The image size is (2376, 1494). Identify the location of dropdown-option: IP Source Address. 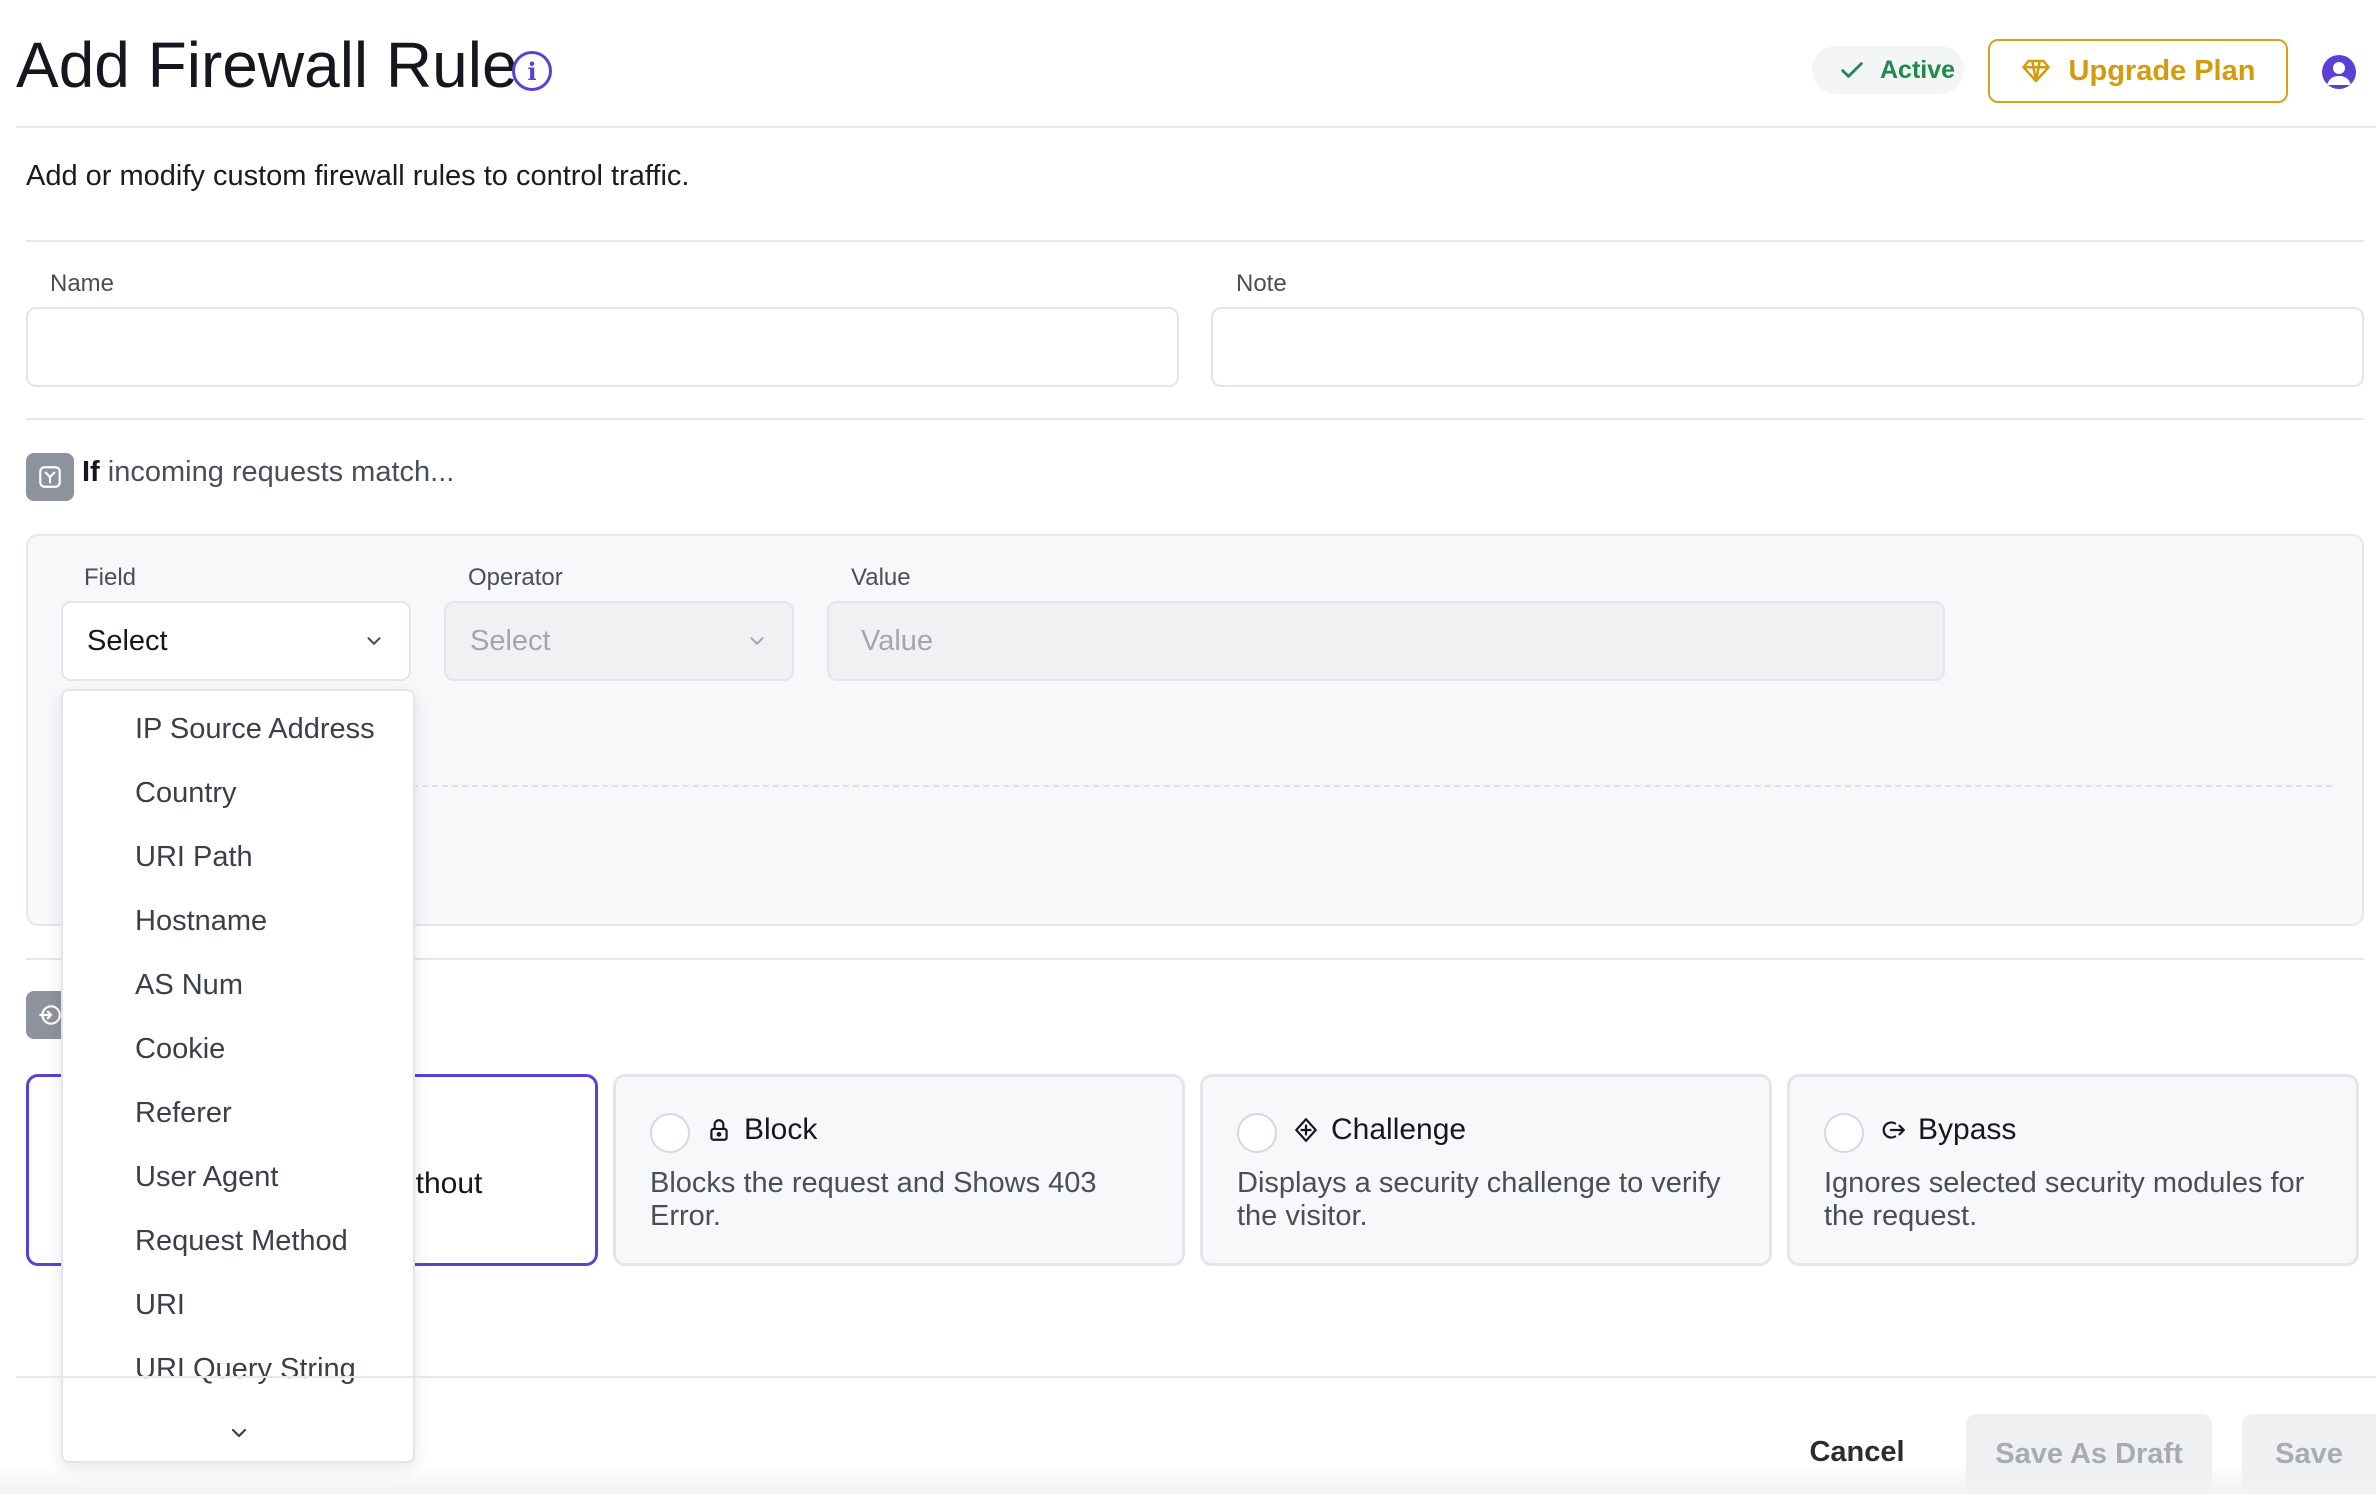
(255, 729).